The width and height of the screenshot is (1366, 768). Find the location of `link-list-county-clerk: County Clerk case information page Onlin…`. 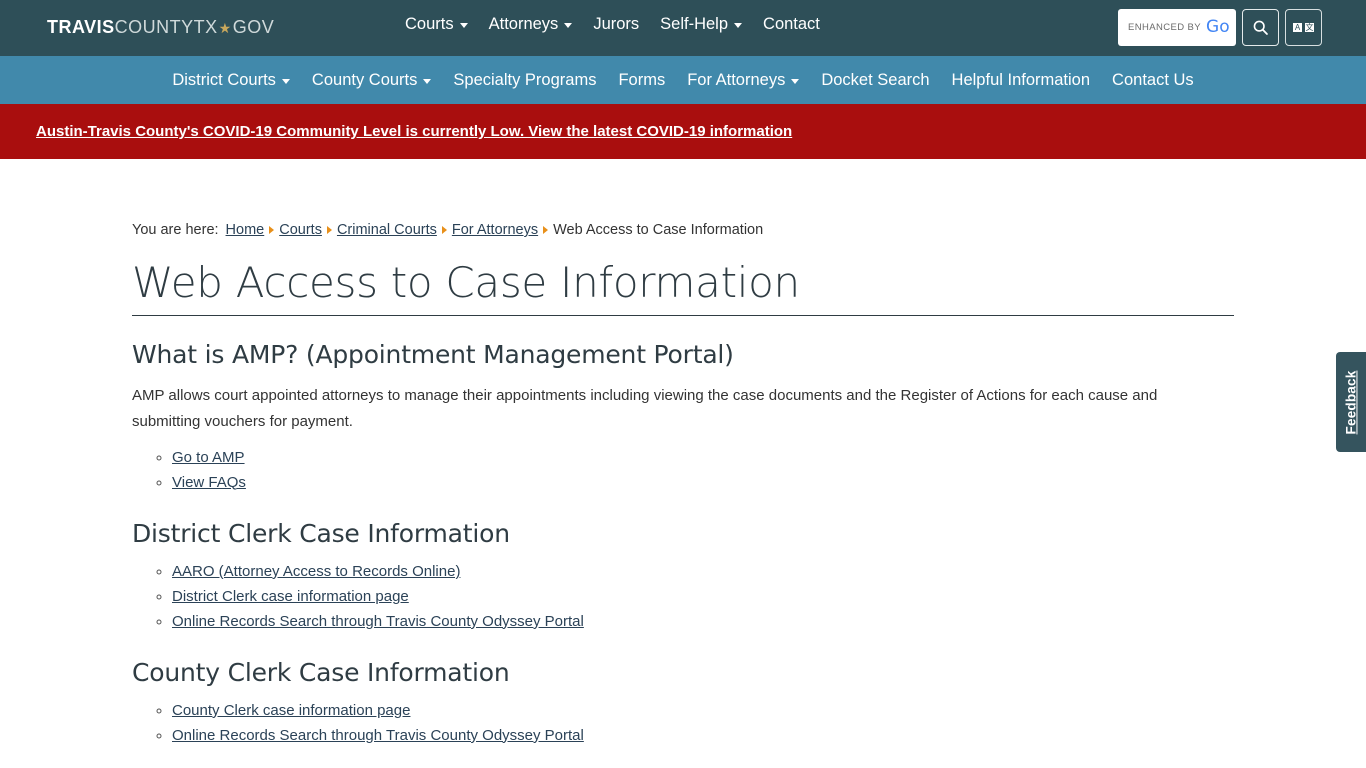

link-list-county-clerk: County Clerk case information page Onlin… is located at coordinates (683, 723).